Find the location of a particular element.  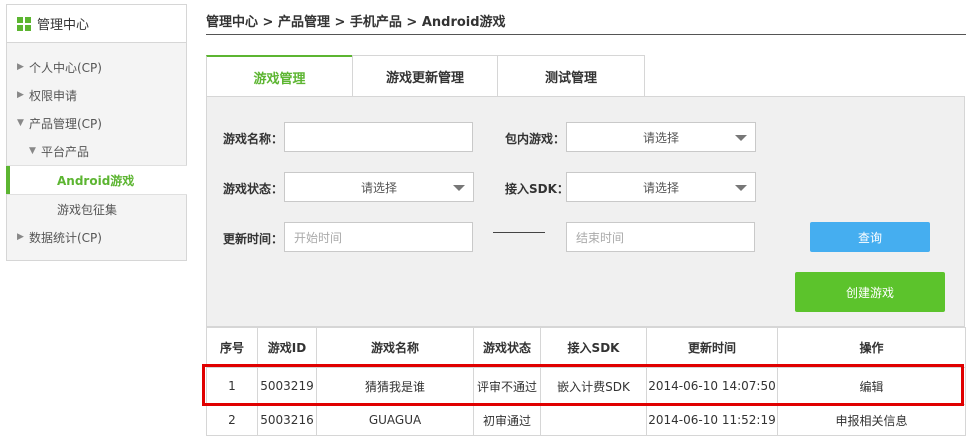

column-header: 更新时间 is located at coordinates (712, 347).